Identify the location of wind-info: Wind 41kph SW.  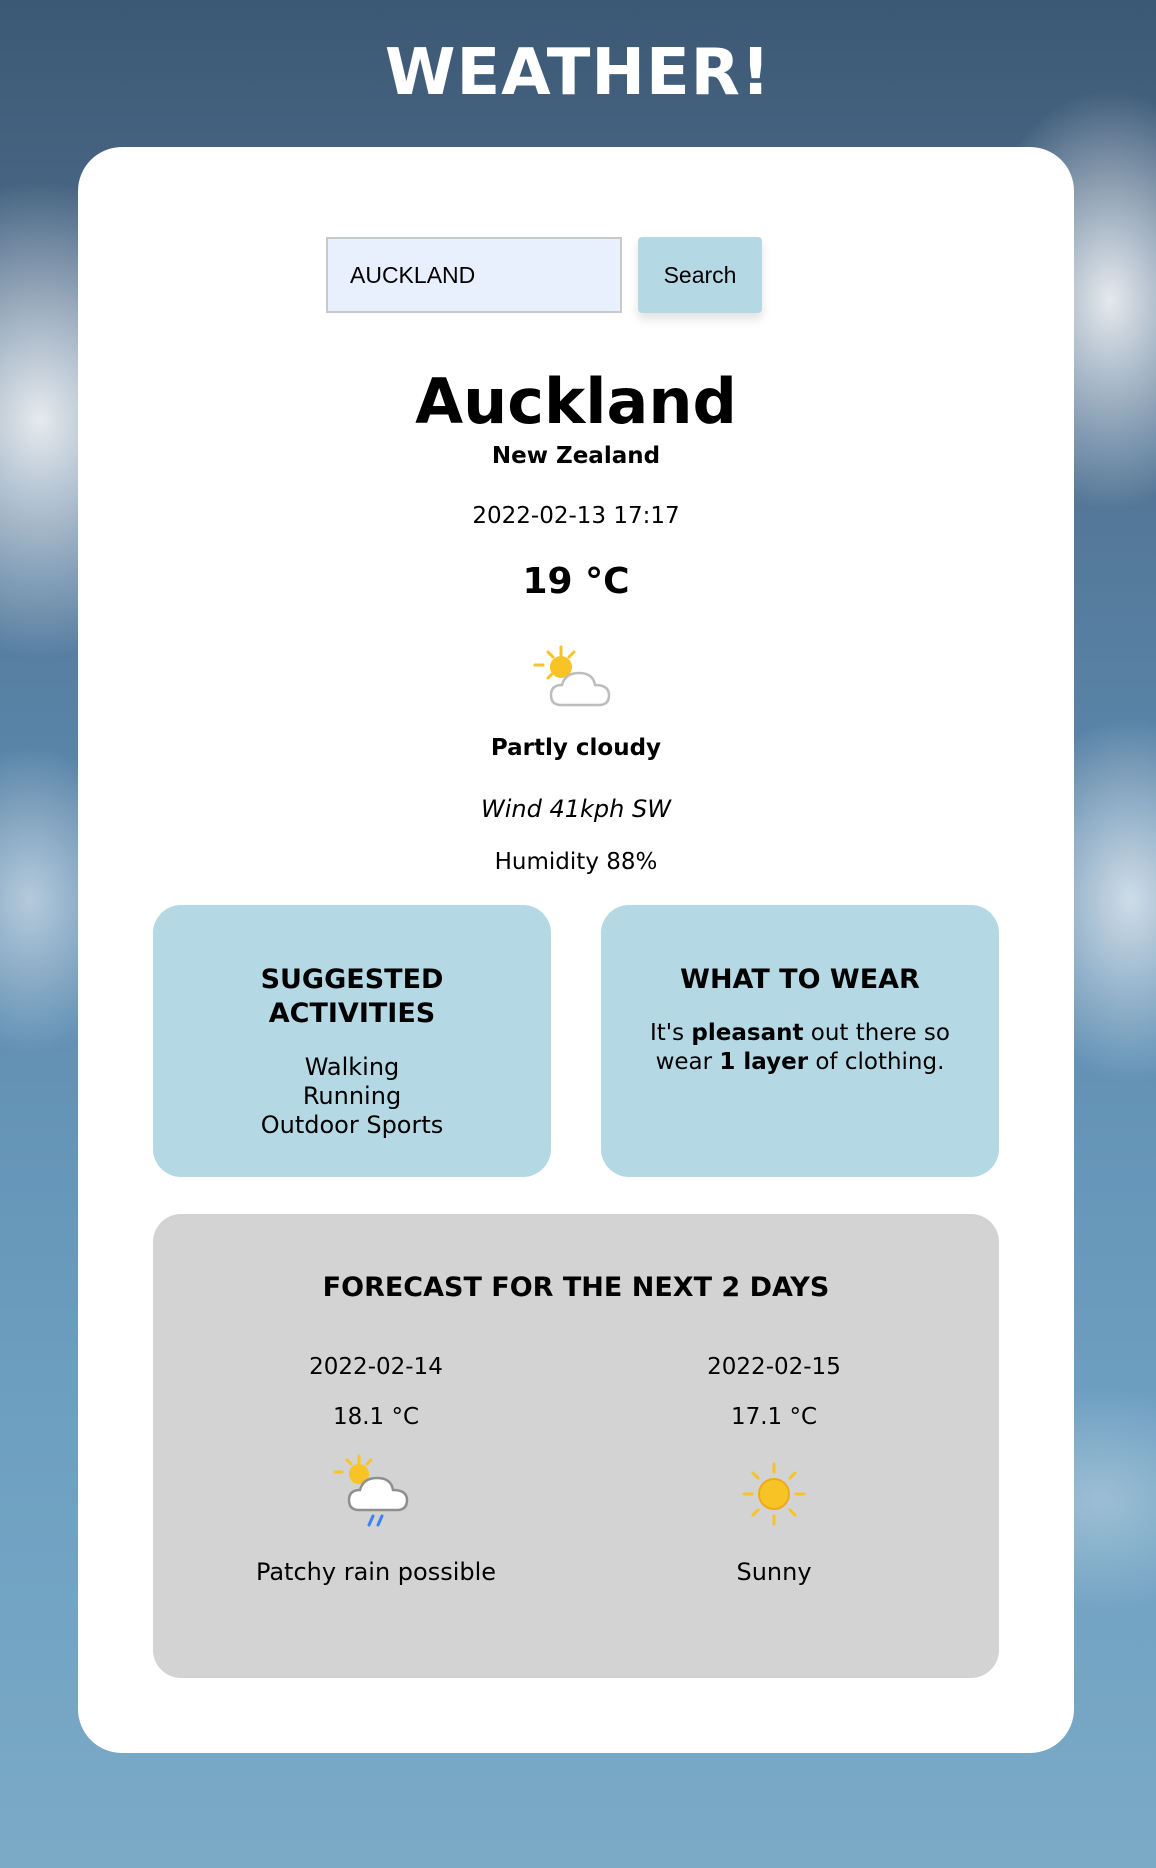
(576, 809).